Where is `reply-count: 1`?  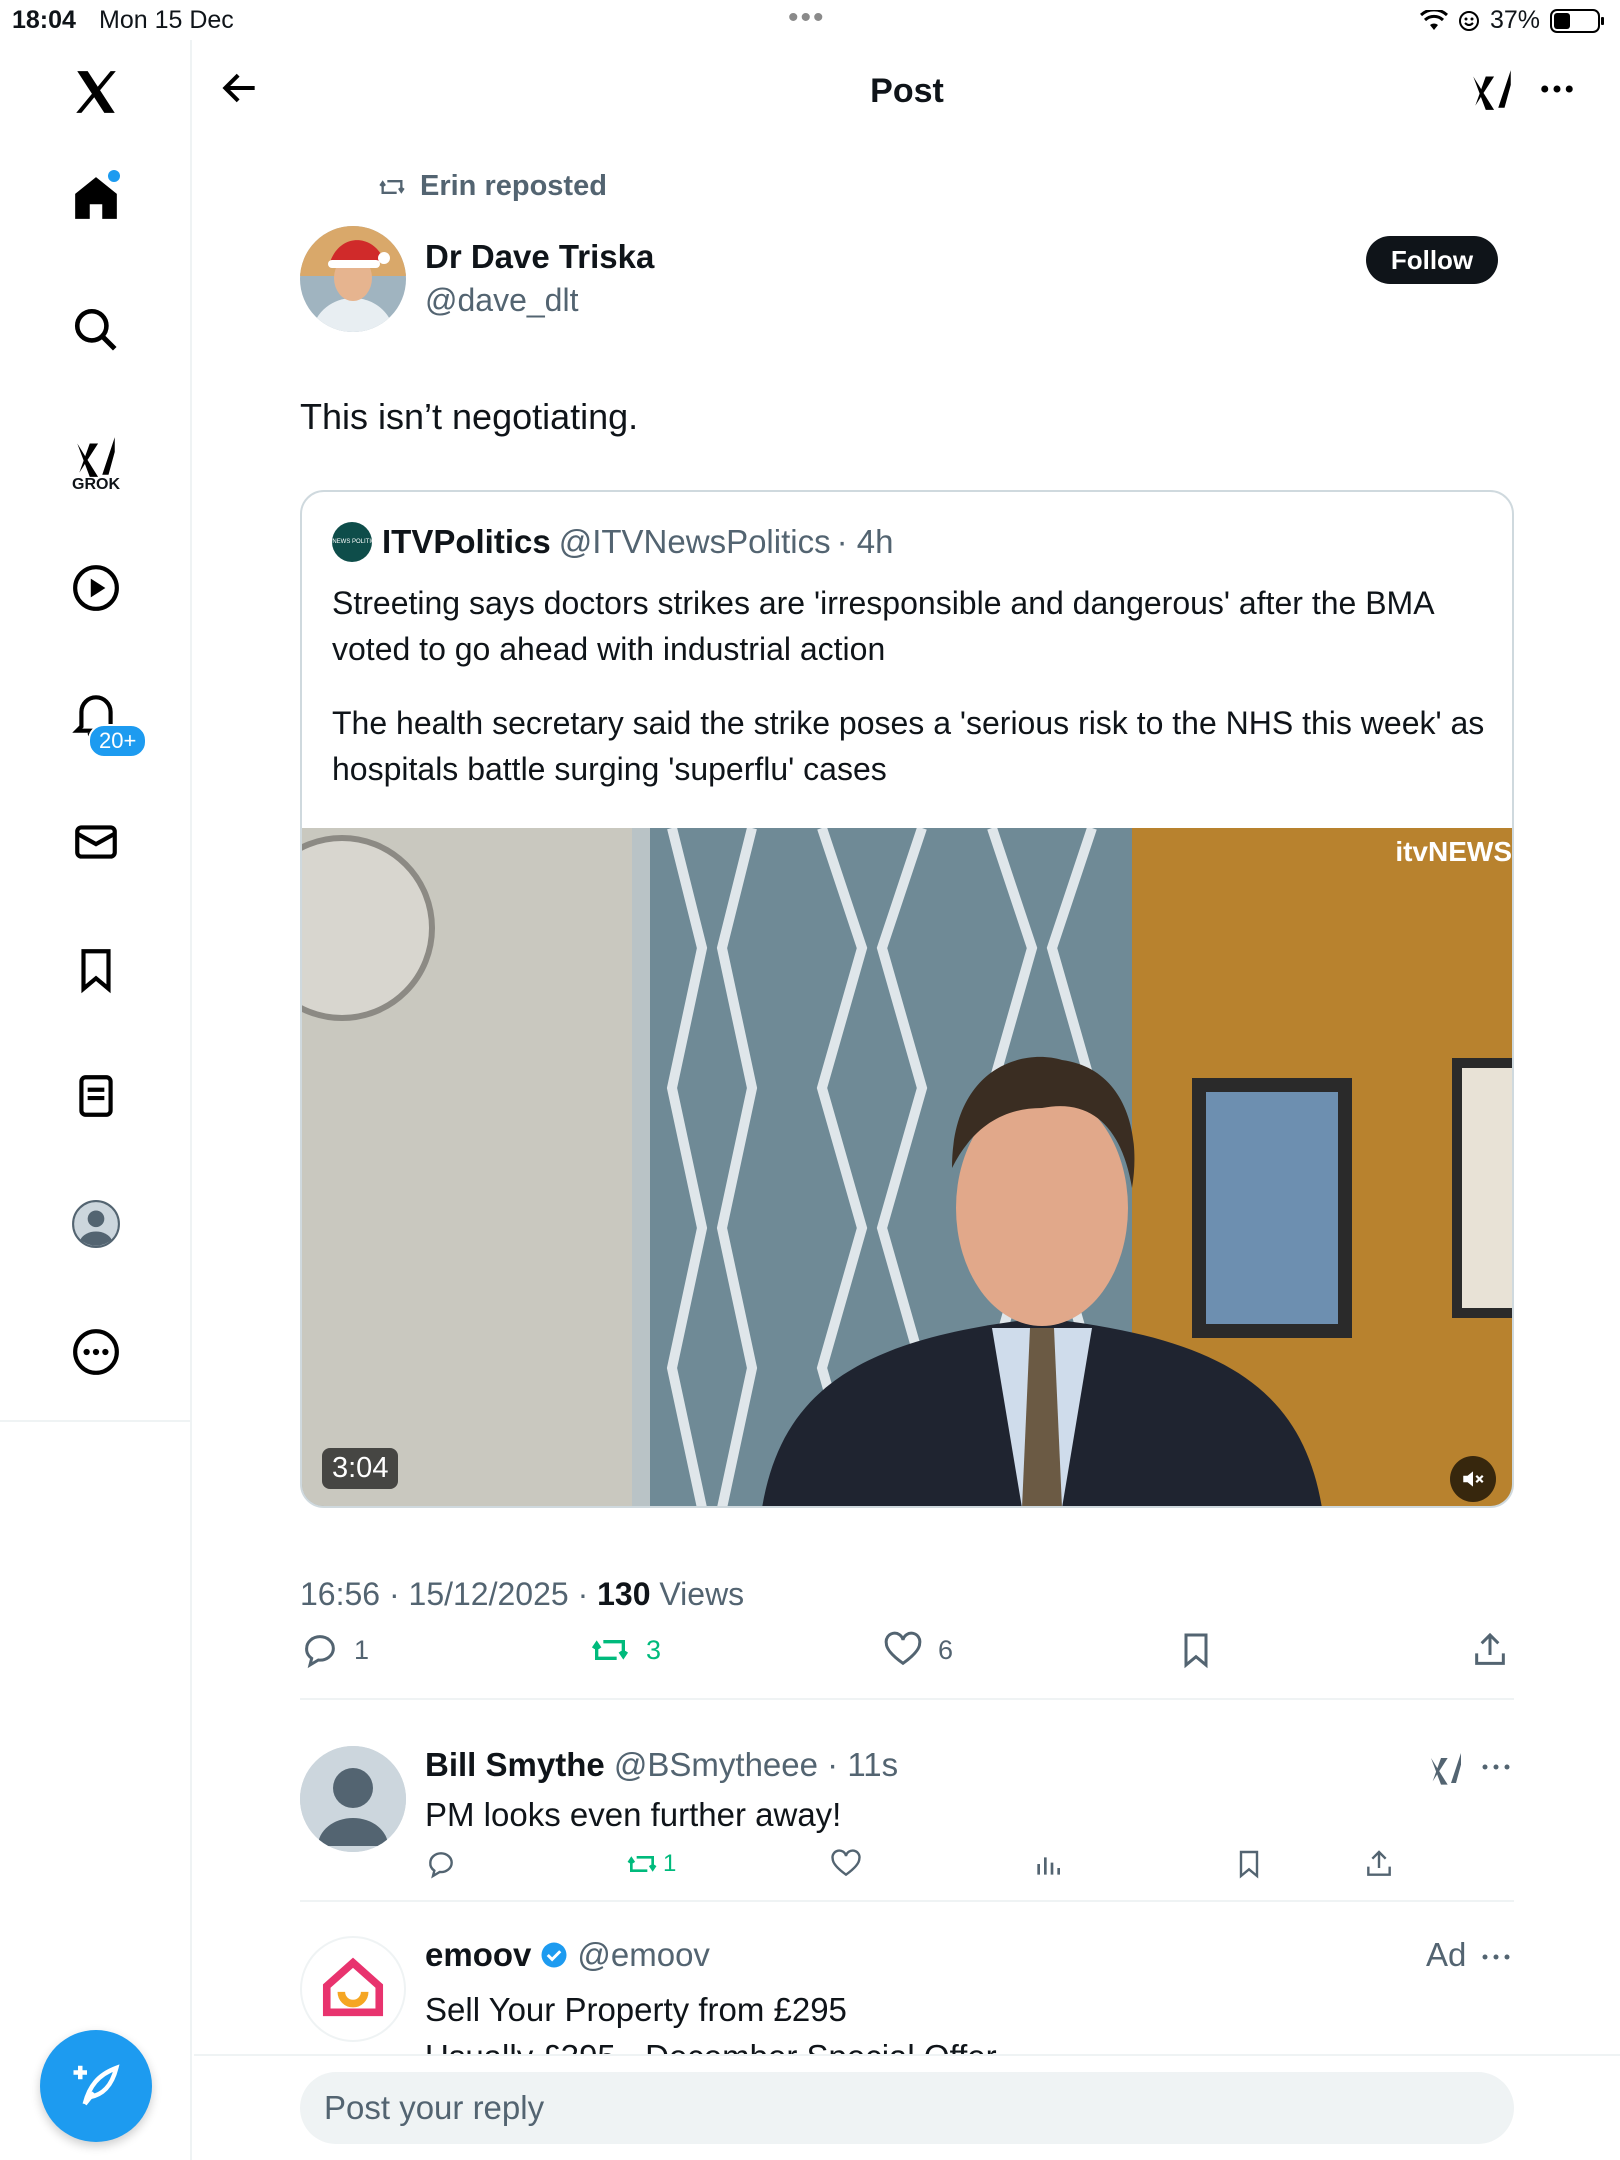 reply-count: 1 is located at coordinates (362, 1649).